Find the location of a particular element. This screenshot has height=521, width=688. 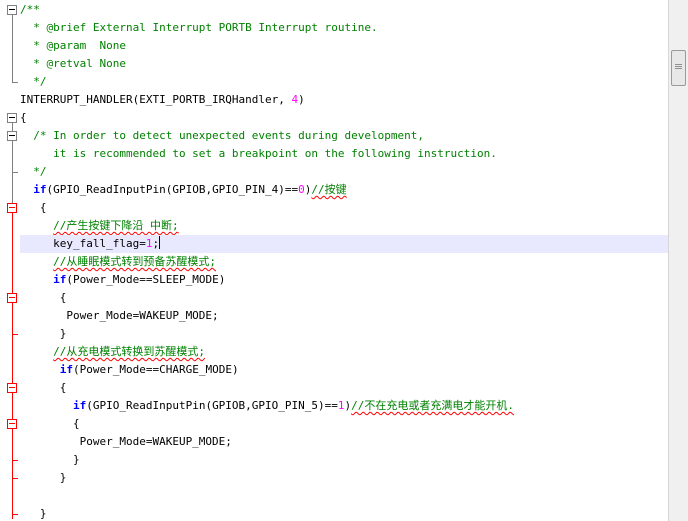

code-token: (Power_Mode==SLEEP_MODE) is located at coordinates (146, 279).